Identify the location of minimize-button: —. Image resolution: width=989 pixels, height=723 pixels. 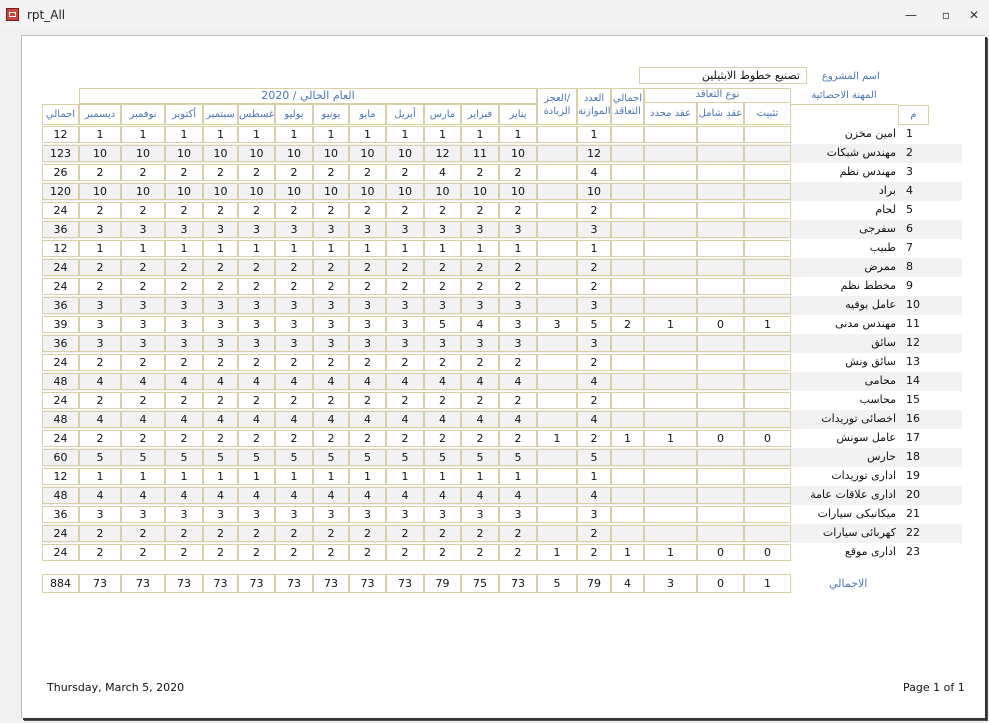
(911, 15).